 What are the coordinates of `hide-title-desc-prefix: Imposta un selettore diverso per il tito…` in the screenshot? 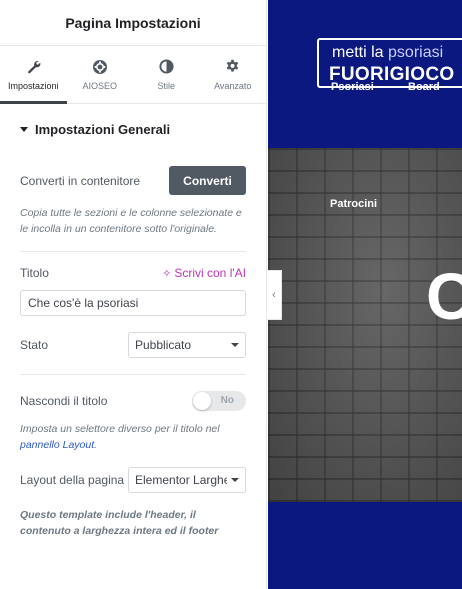 It's located at (120, 429).